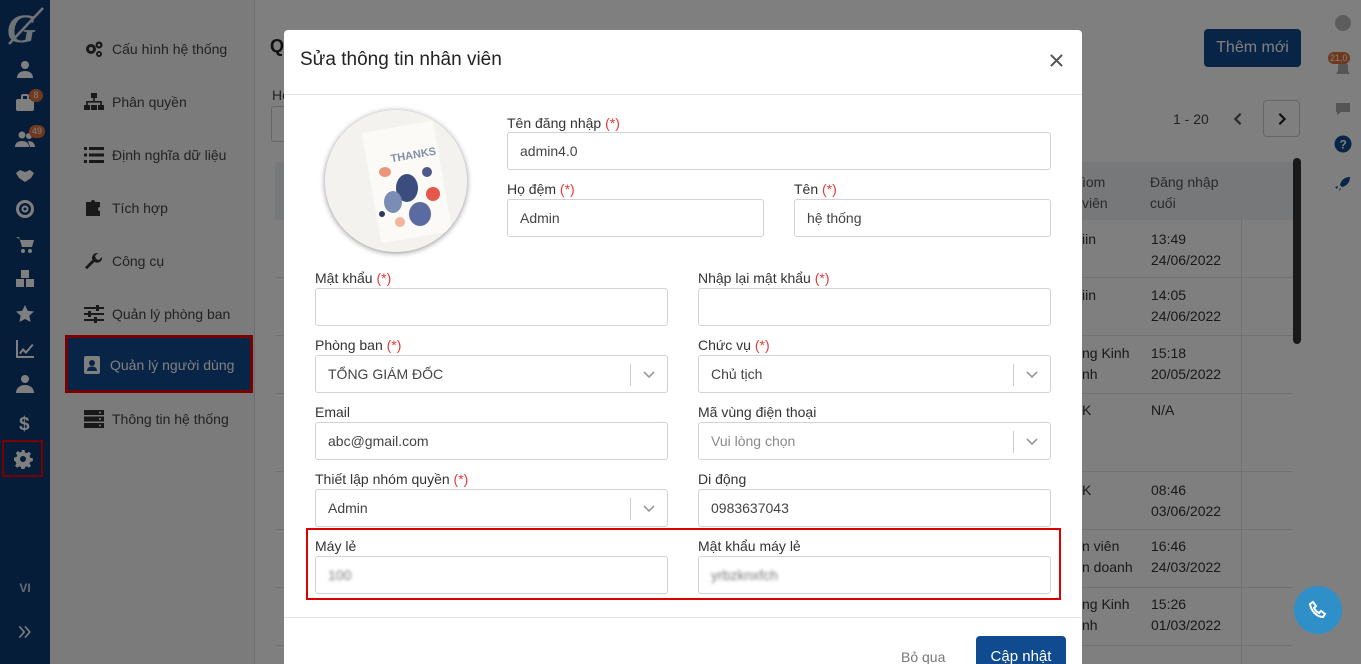 The width and height of the screenshot is (1361, 664). Describe the element at coordinates (358, 345) in the screenshot. I see `label-department: Phòng ban (*)` at that location.